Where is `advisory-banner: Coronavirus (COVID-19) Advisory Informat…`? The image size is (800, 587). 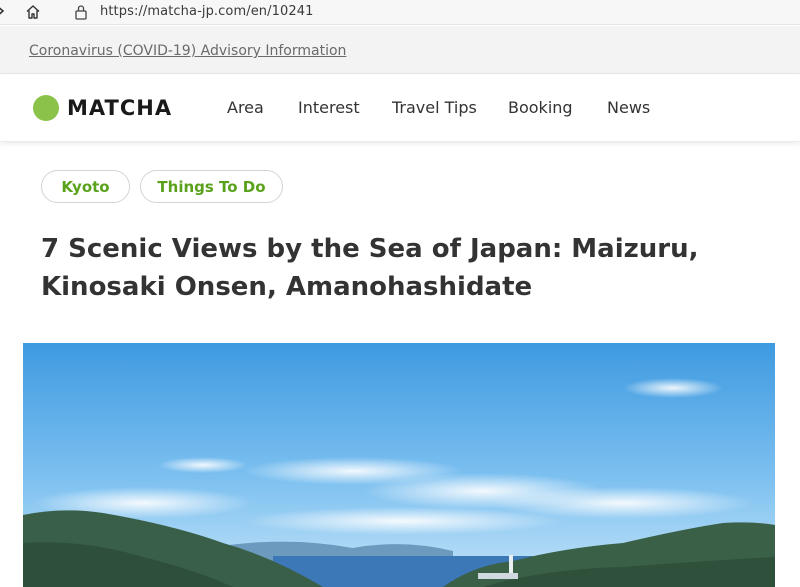
advisory-banner: Coronavirus (COVID-19) Advisory Informat… is located at coordinates (400, 50).